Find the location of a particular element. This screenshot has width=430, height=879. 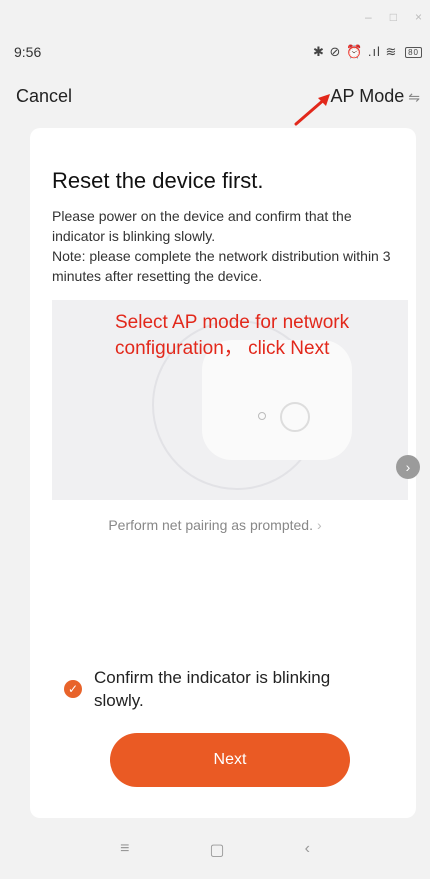

ap-mode-button: AP Mode ⇋ is located at coordinates (375, 96).